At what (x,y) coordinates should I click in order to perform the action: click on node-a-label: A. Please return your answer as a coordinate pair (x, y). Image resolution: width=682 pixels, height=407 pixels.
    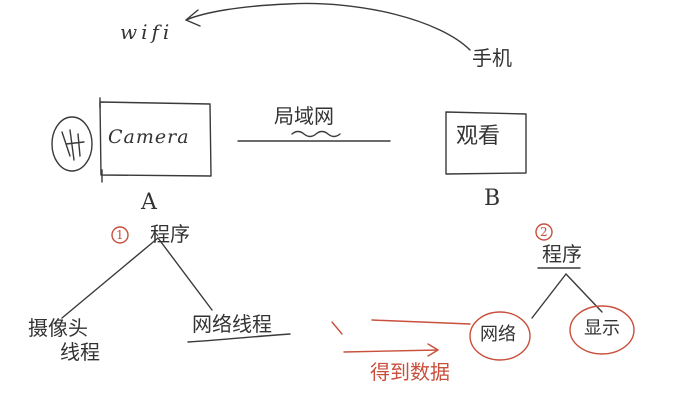
    Looking at the image, I should click on (149, 202).